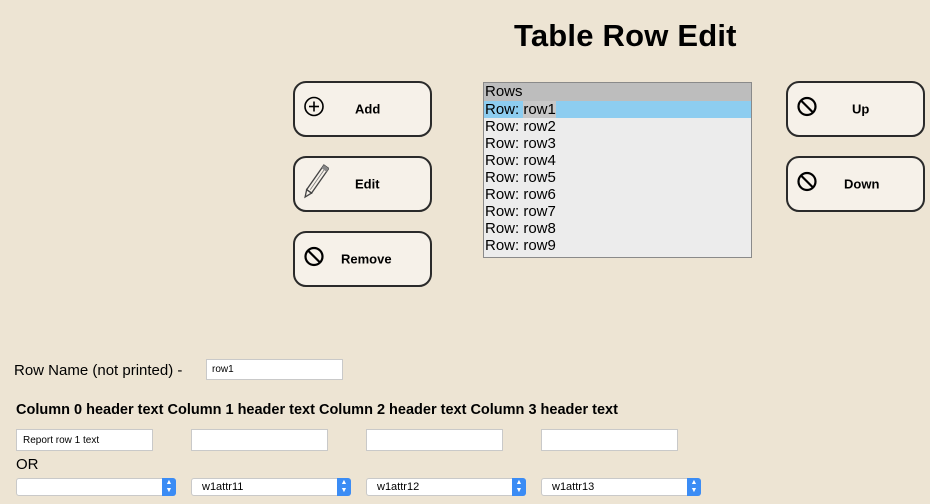 This screenshot has height=504, width=930. I want to click on rows-list-item: Row: row9, so click(617, 245).